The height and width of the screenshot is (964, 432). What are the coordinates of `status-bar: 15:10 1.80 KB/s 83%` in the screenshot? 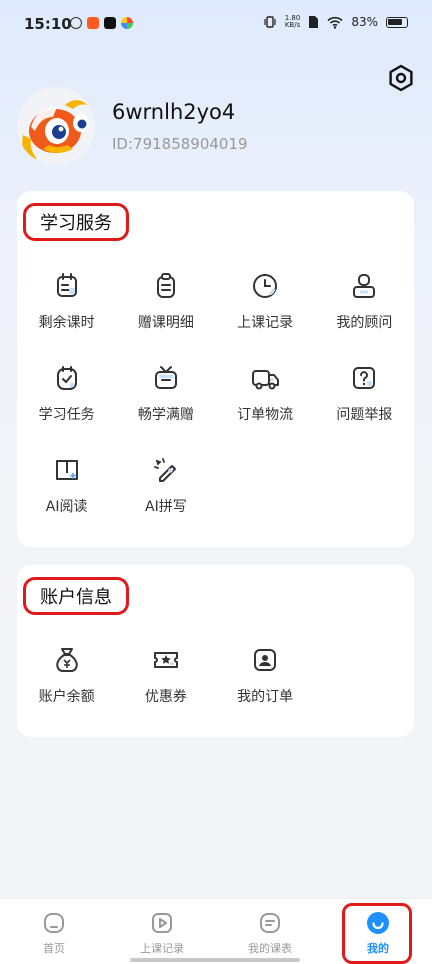 It's located at (216, 25).